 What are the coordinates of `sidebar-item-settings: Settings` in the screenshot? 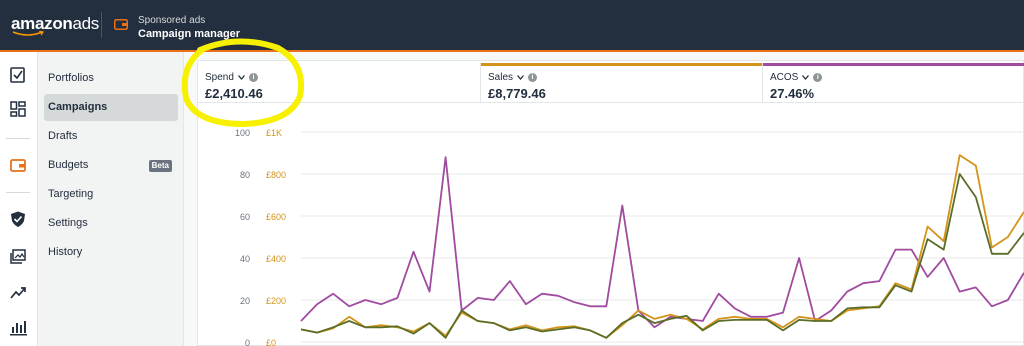 It's located at (111, 223).